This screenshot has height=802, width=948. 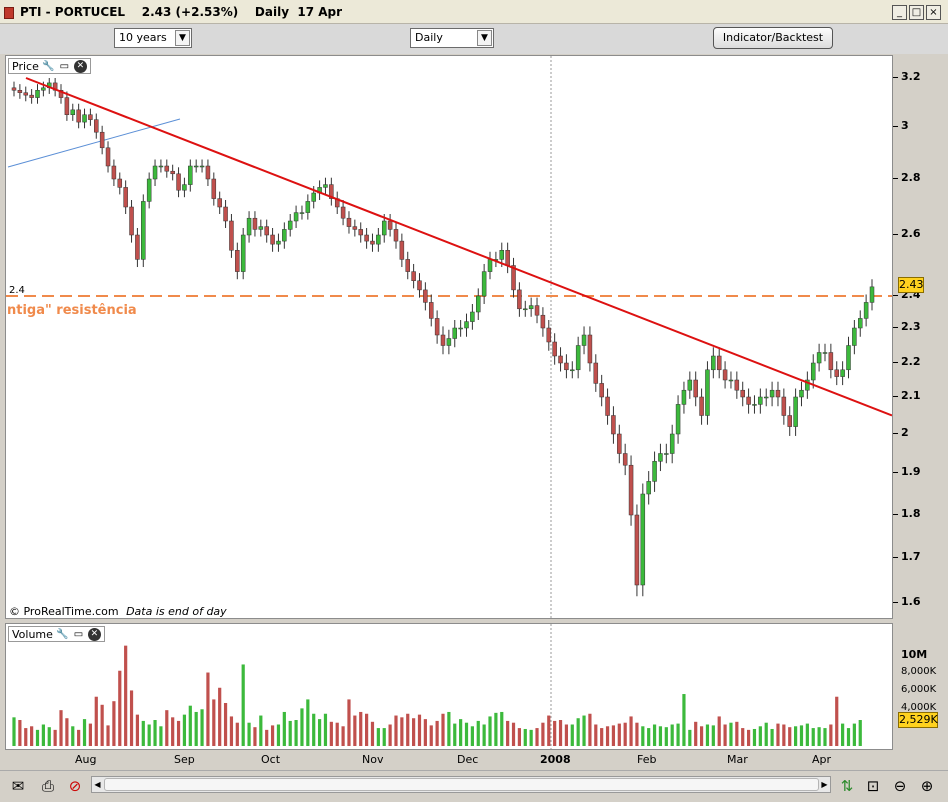 What do you see at coordinates (824, 784) in the screenshot?
I see `scroll-right-icon: ▶` at bounding box center [824, 784].